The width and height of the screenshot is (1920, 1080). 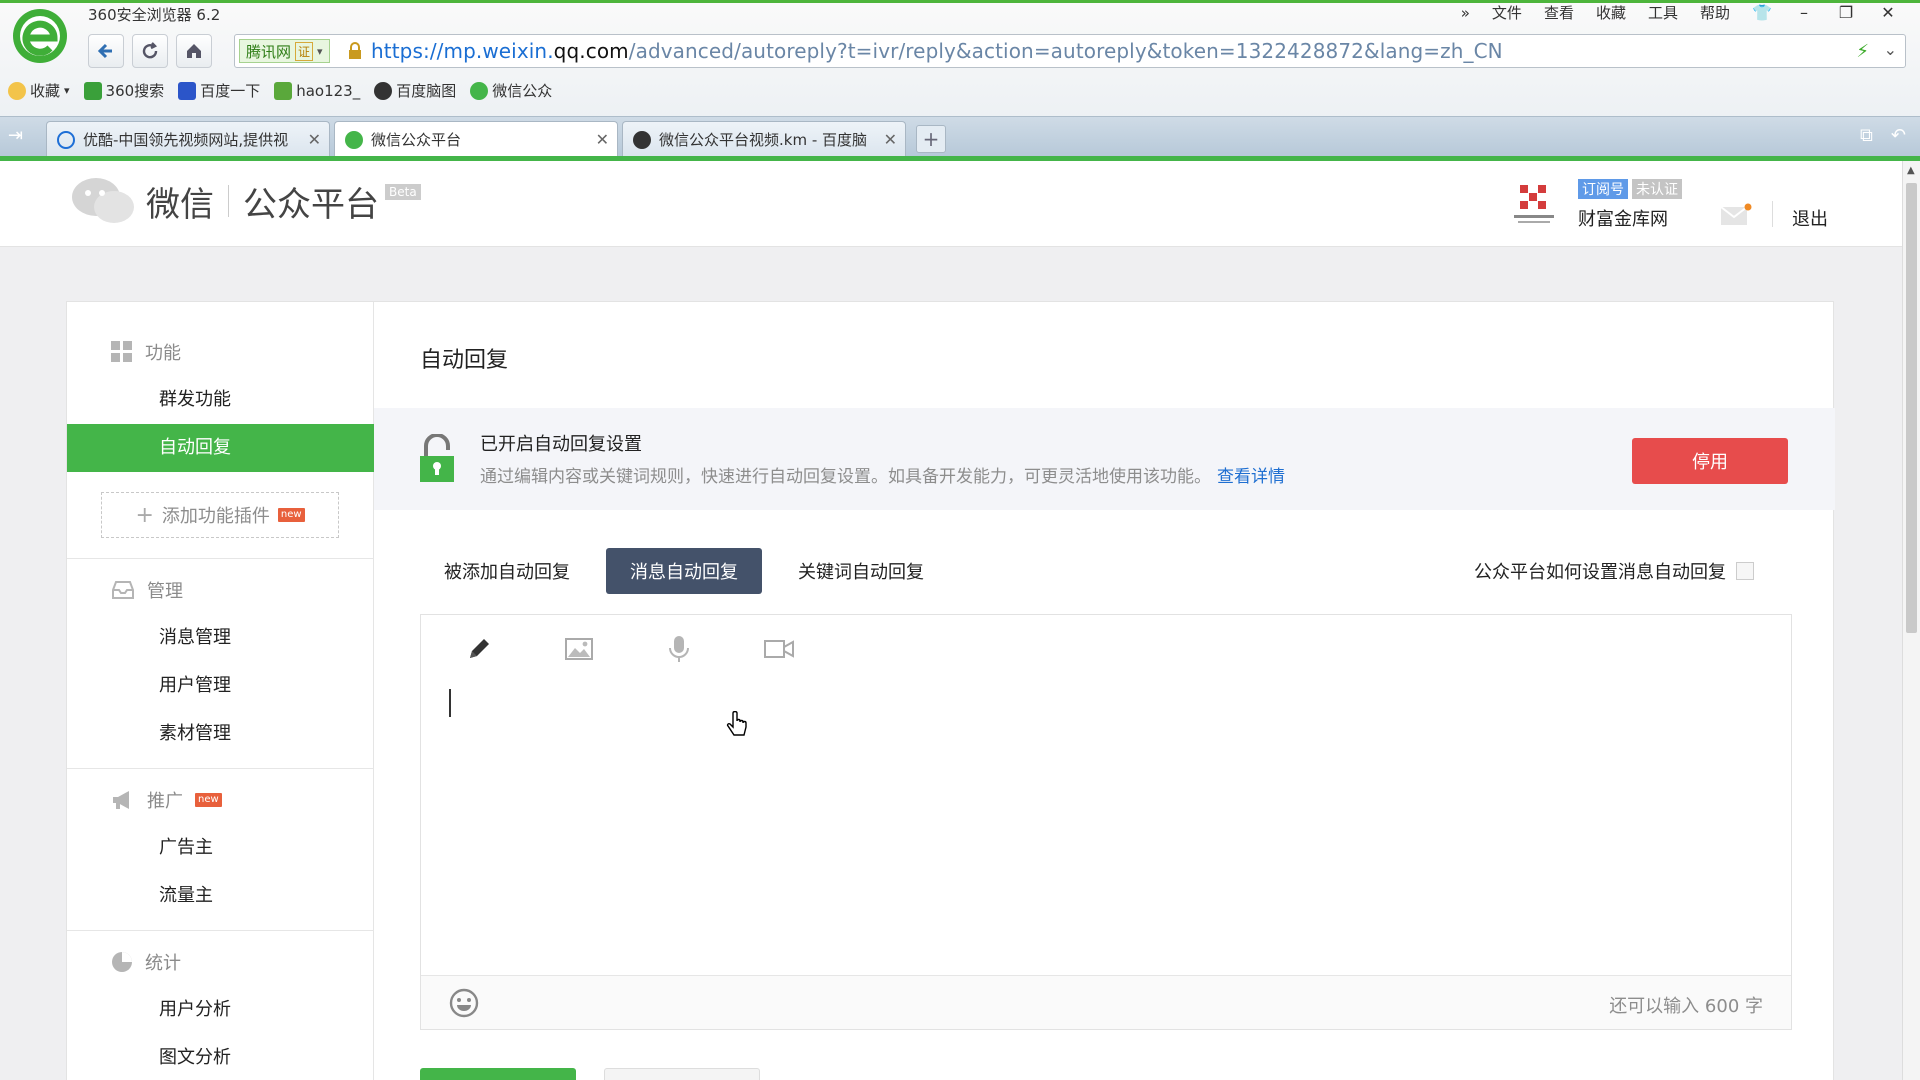 I want to click on tab-youku: 优酷-中国领先视频网站,提供视 ✕, so click(x=188, y=139).